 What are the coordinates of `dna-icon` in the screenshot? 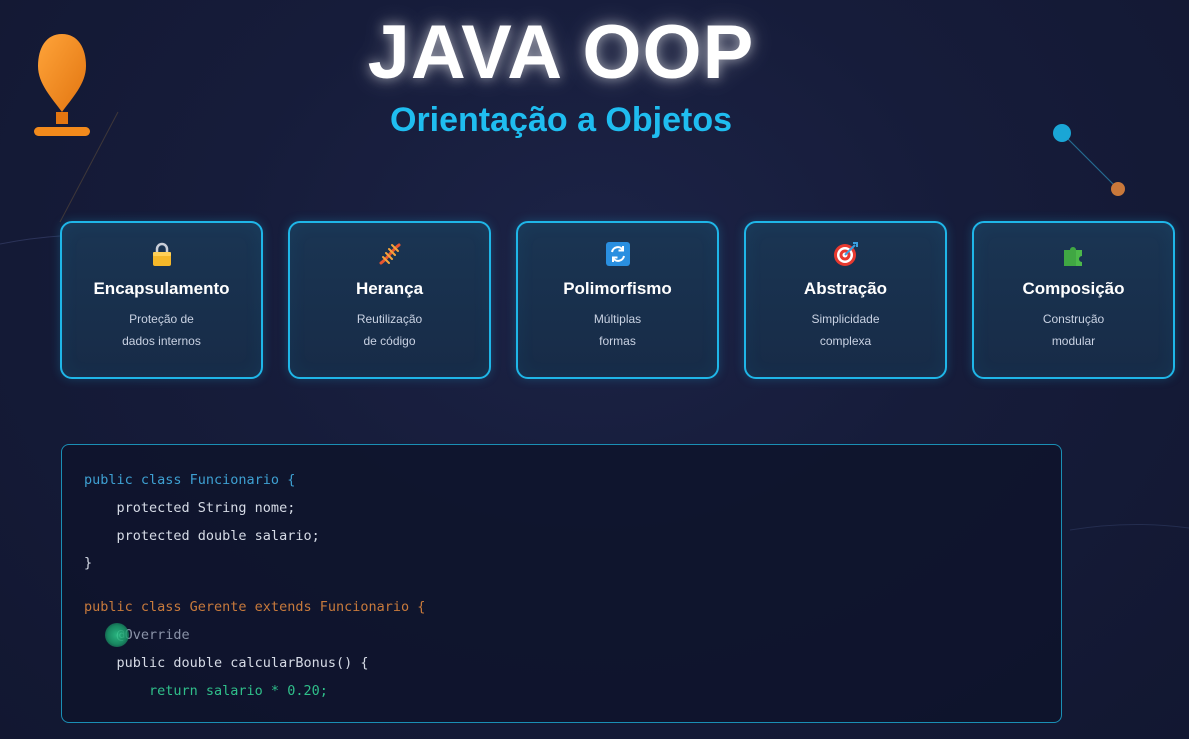 It's located at (389, 254).